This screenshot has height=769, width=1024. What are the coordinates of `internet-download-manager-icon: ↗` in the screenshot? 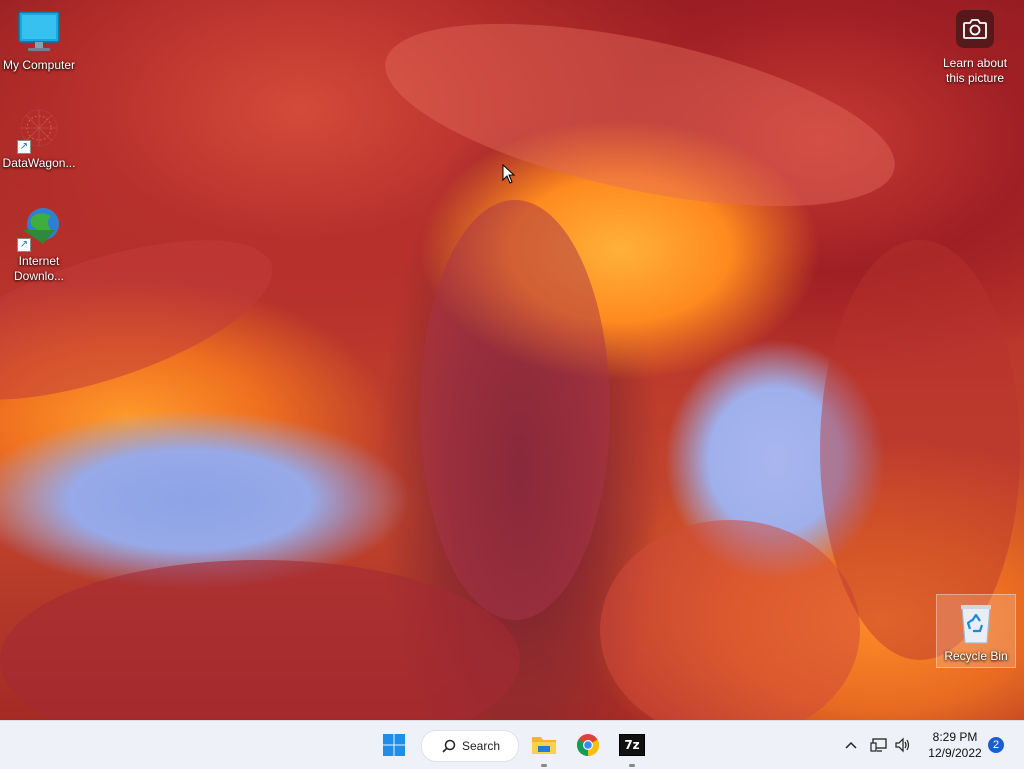 It's located at (39, 228).